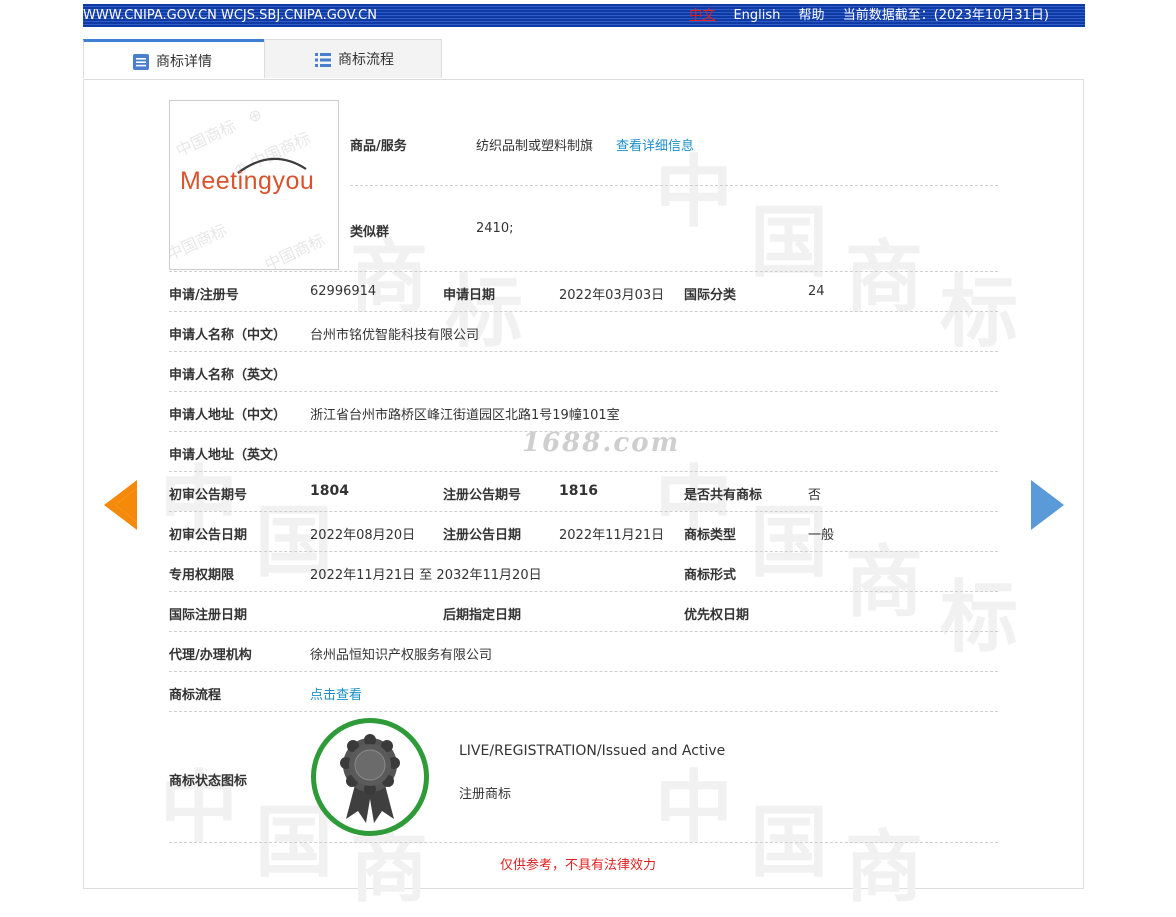  Describe the element at coordinates (812, 15) in the screenshot. I see `help-link: 帮助` at that location.